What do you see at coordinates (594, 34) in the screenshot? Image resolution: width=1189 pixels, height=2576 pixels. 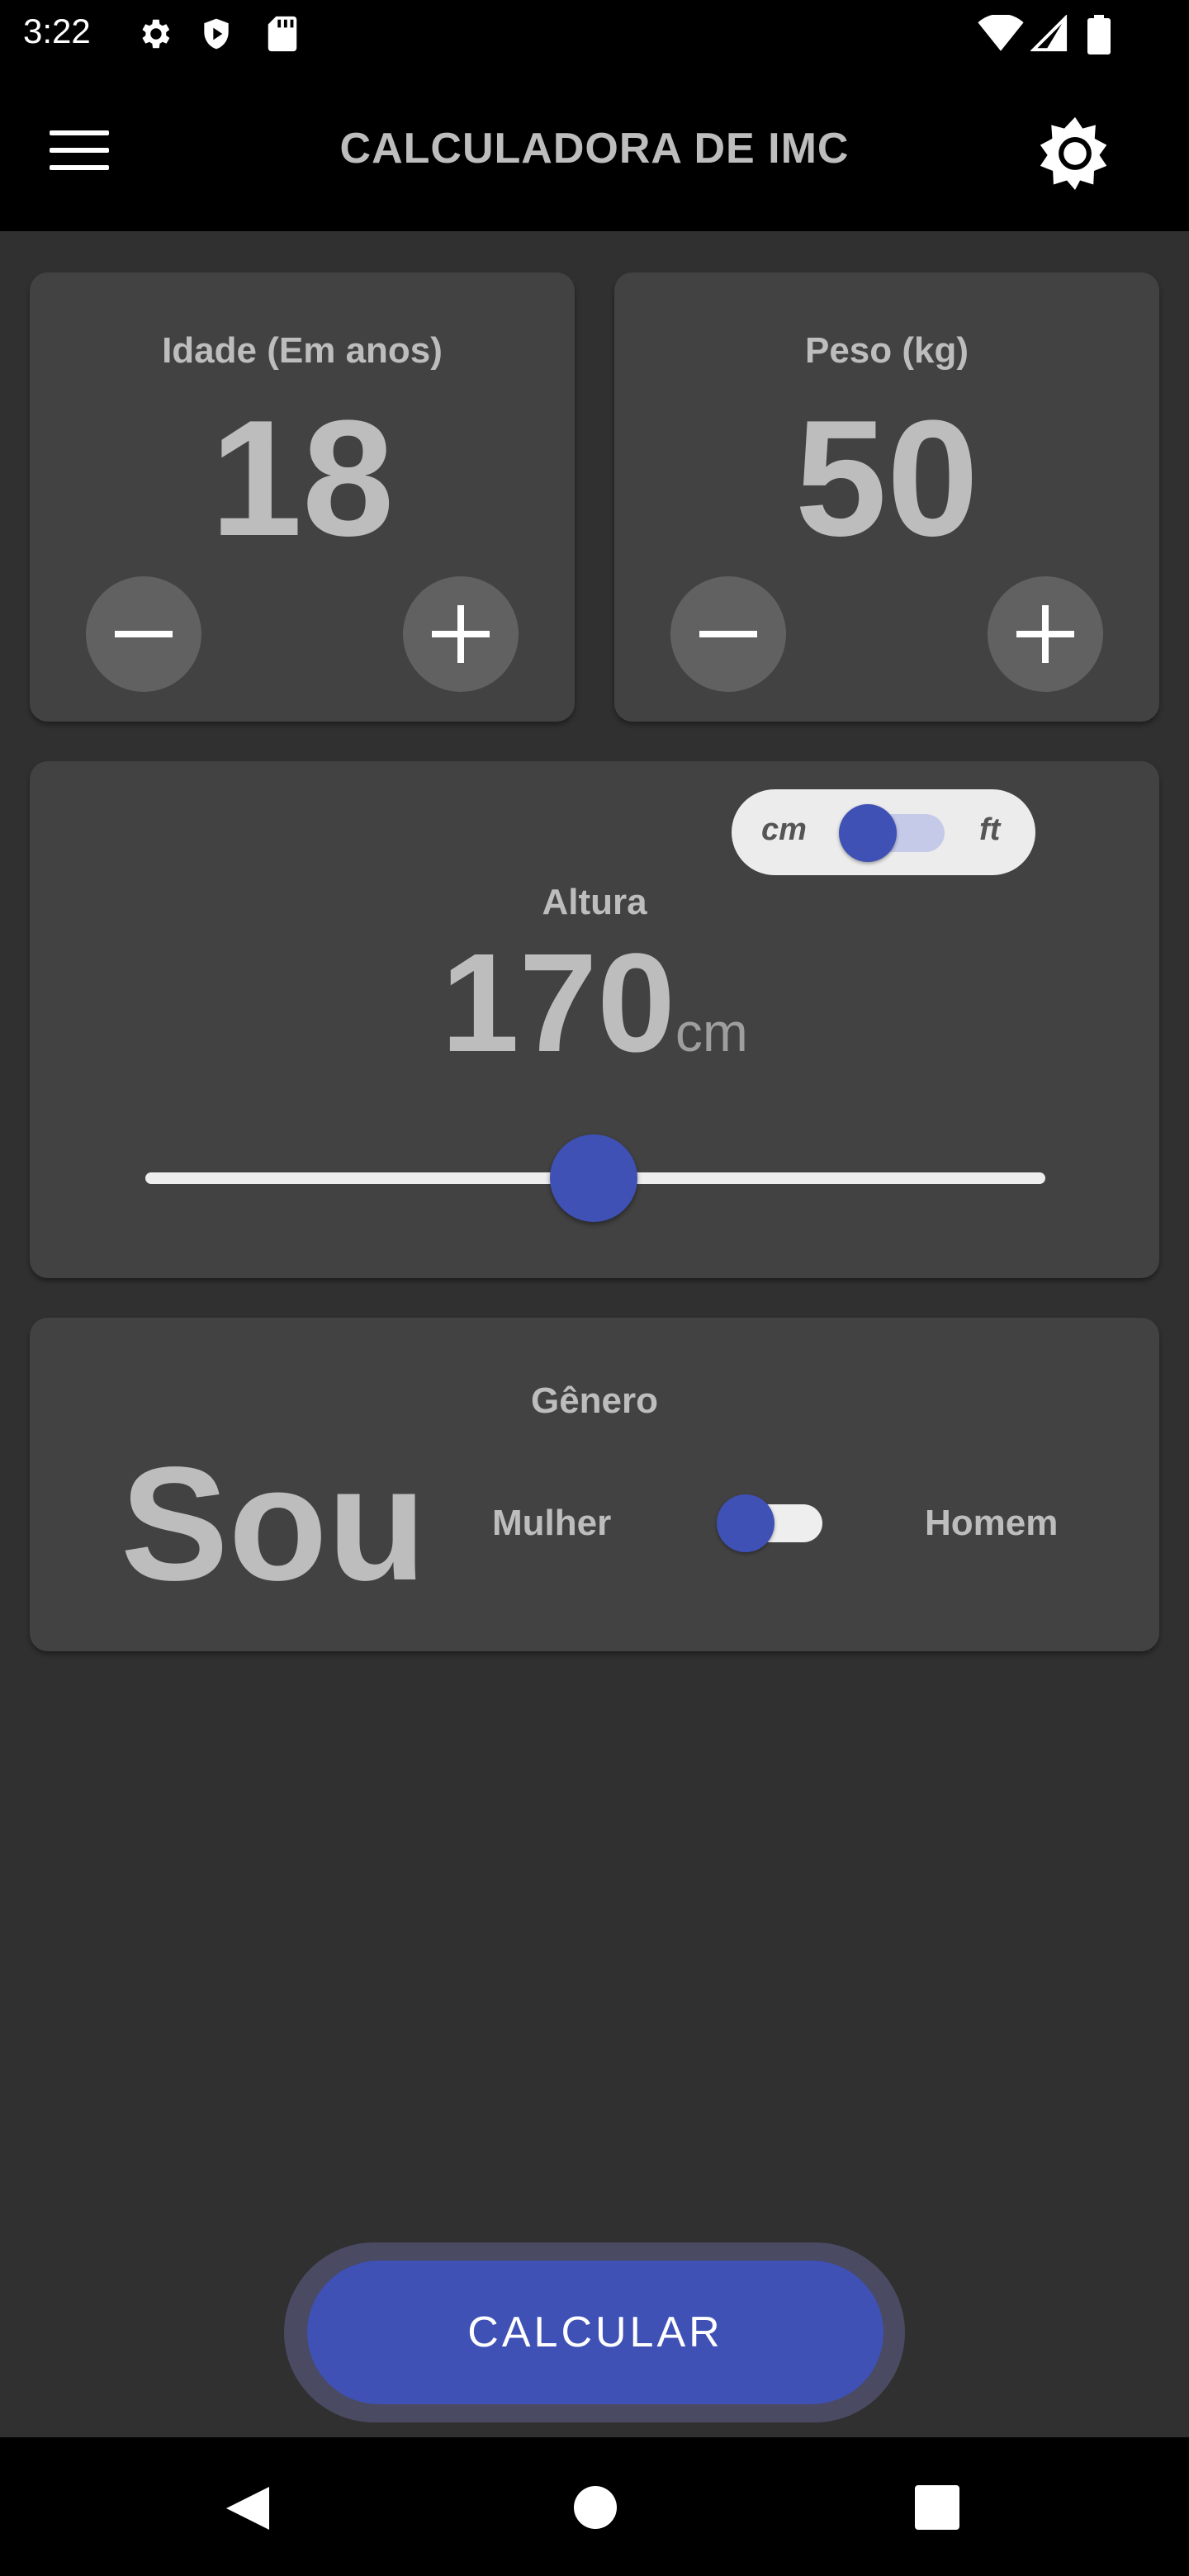 I see `status-bar: 3:22` at bounding box center [594, 34].